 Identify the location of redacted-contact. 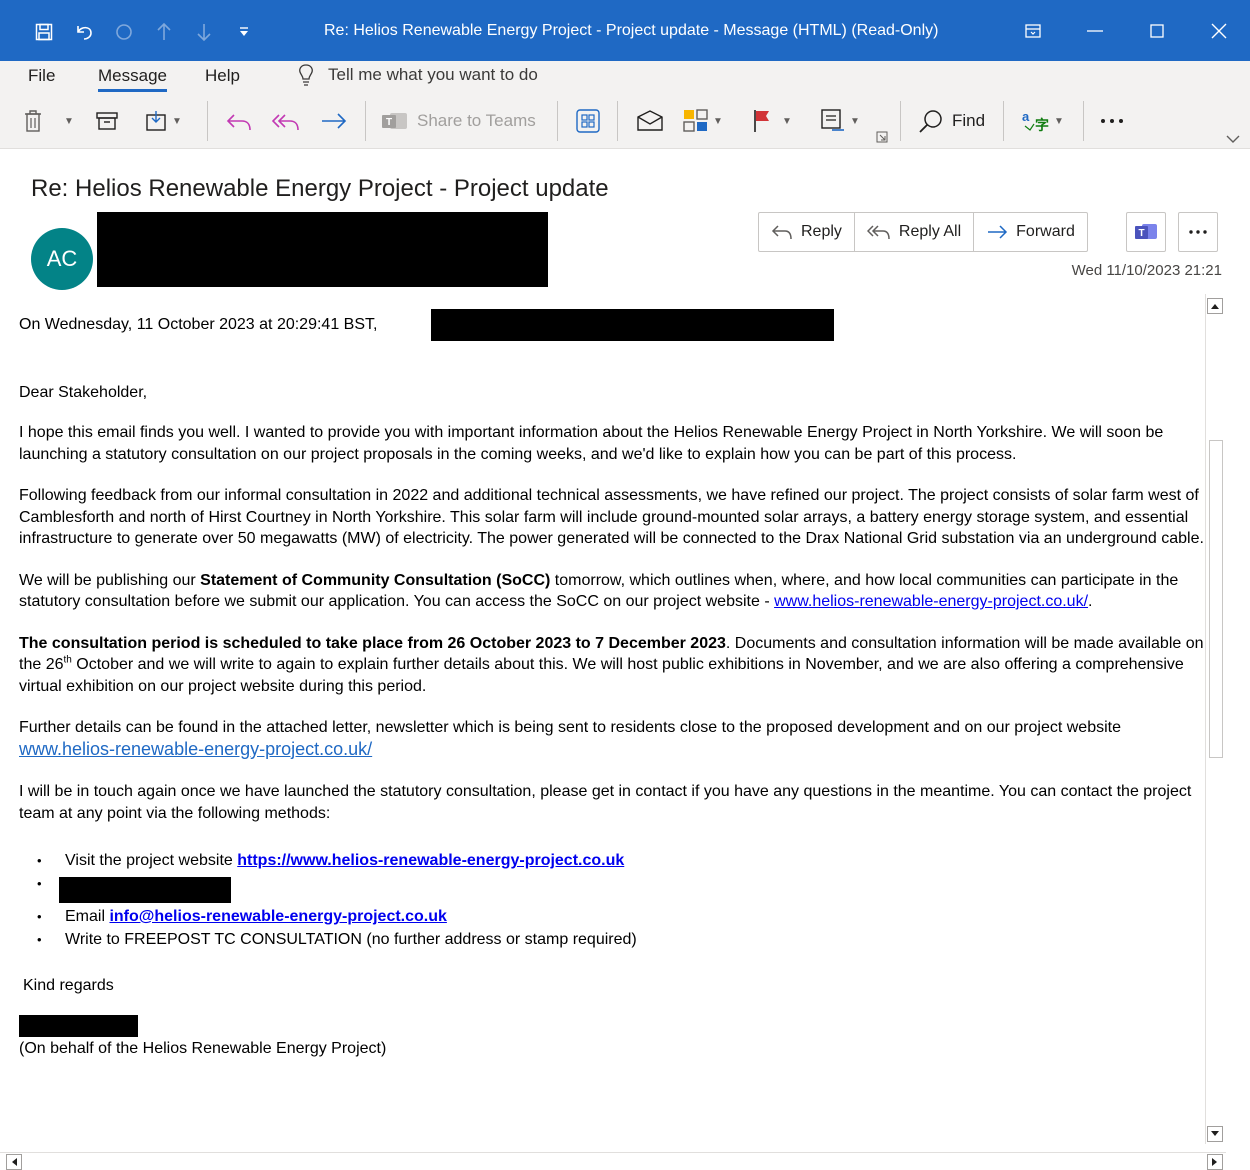
(145, 889).